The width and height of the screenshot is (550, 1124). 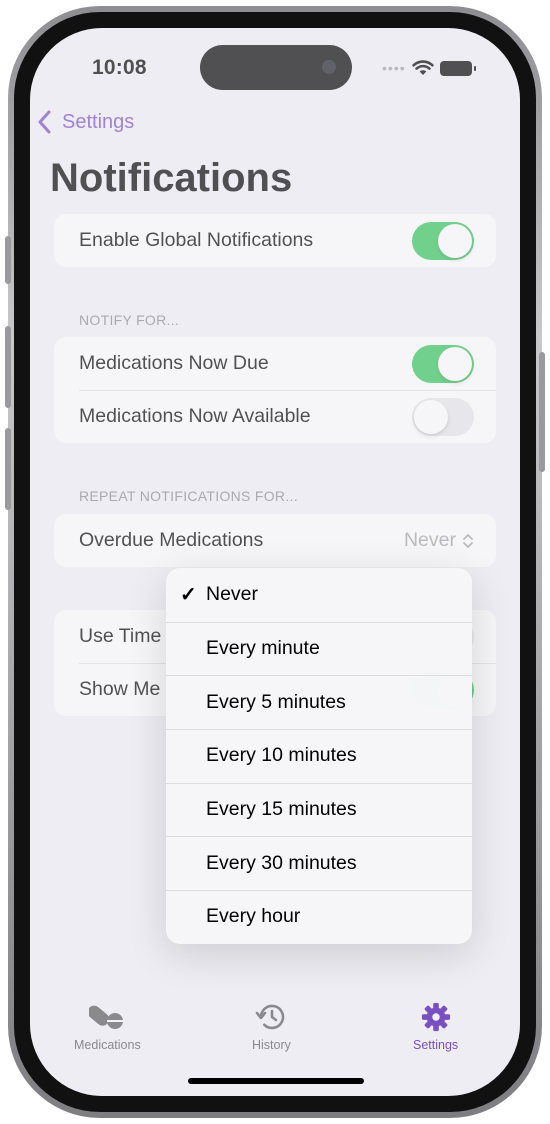 I want to click on menu-option-label: Never, so click(x=232, y=594).